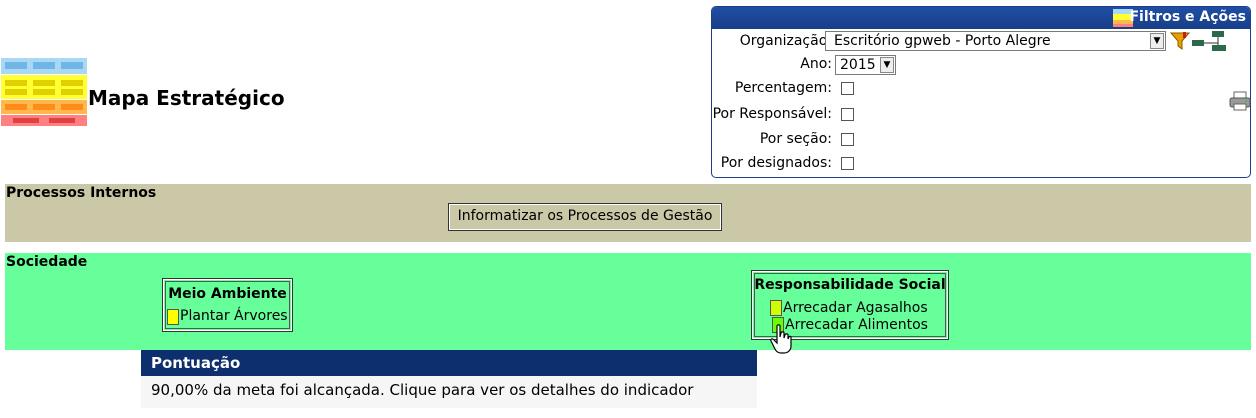 This screenshot has height=418, width=1256. What do you see at coordinates (776, 163) in the screenshot?
I see `por-designados-label: Por designados:` at bounding box center [776, 163].